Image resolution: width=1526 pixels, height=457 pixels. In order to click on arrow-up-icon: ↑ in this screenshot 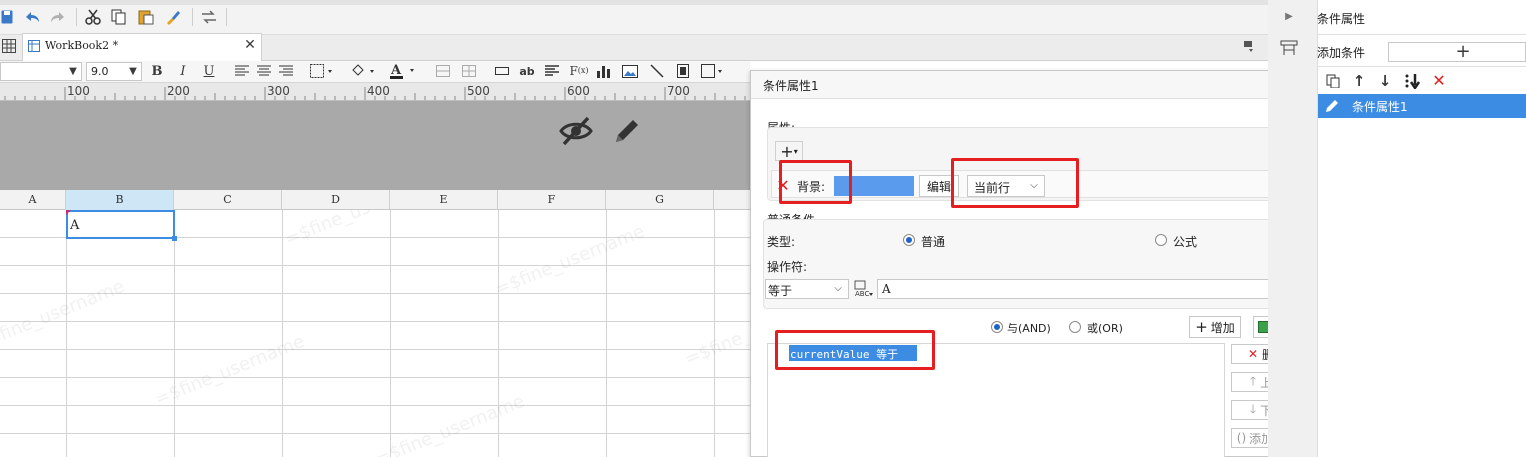, I will do `click(1359, 81)`.